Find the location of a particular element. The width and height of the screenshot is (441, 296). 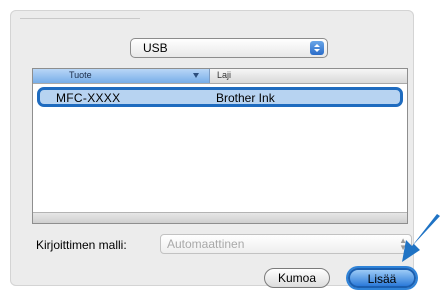

printer-name: MFC-XXXX is located at coordinates (88, 98).